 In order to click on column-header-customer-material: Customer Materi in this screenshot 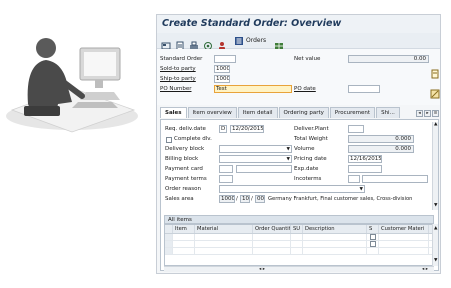, I will do `click(404, 229)`.